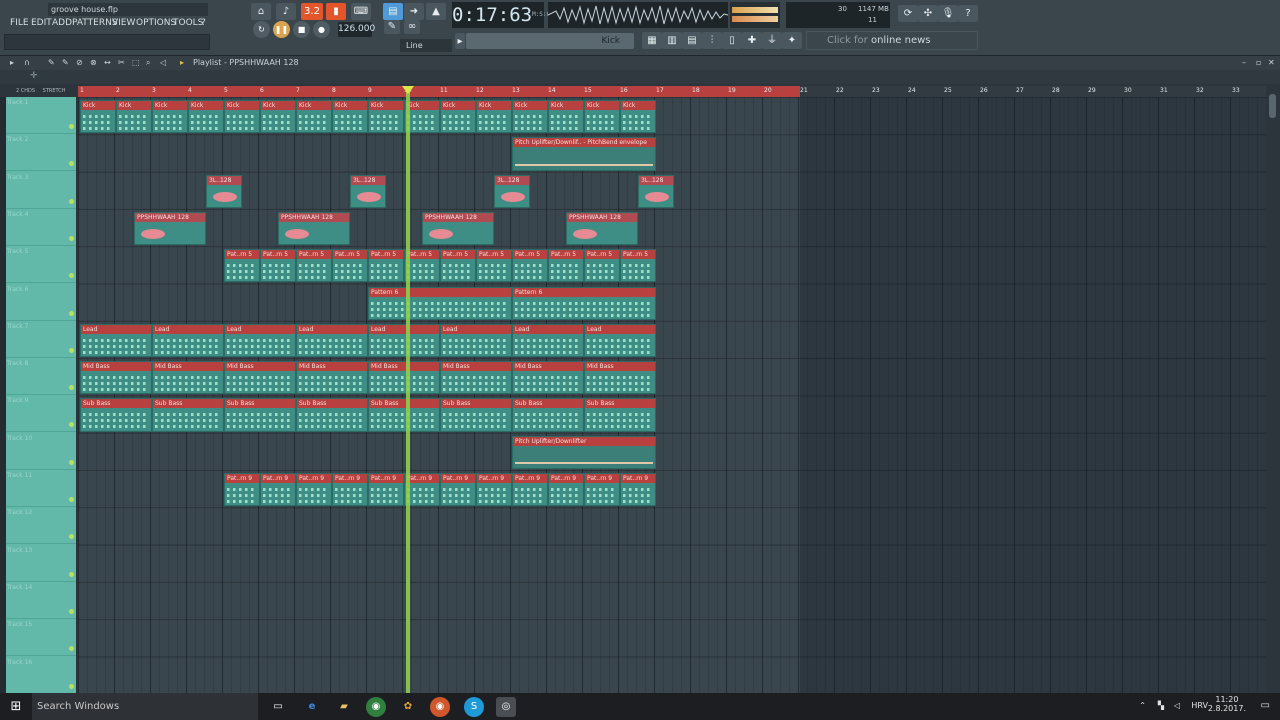 Image resolution: width=1280 pixels, height=720 pixels. What do you see at coordinates (301, 29) in the screenshot?
I see `stop-button: ■` at bounding box center [301, 29].